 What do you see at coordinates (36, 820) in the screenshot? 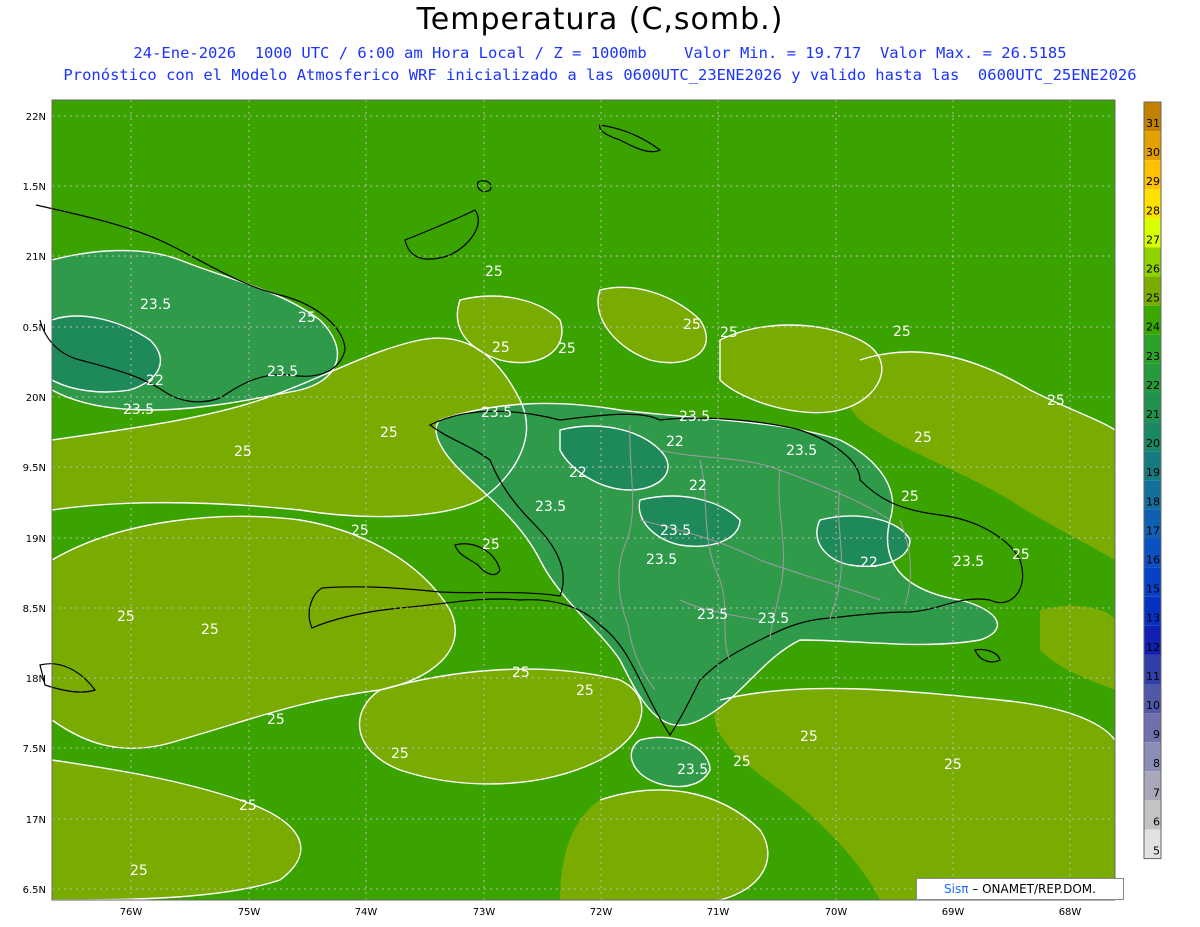
I see `lat-label: 17N` at bounding box center [36, 820].